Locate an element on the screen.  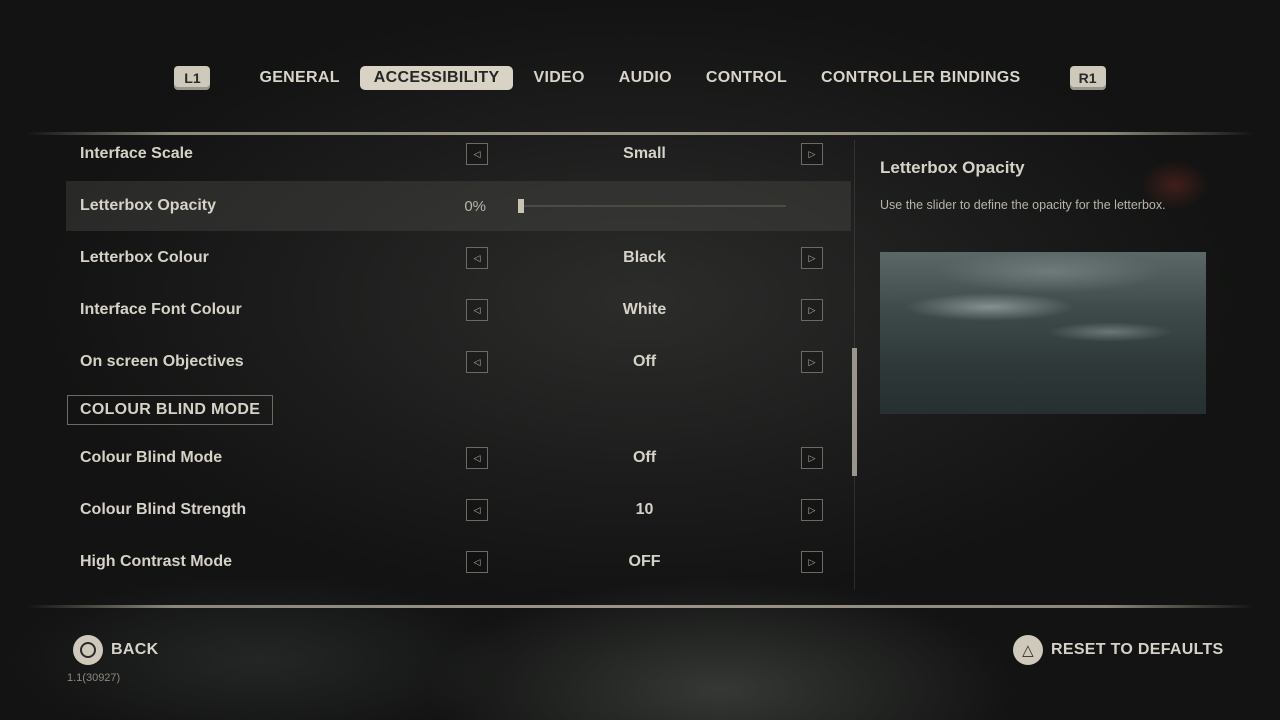
reset-to-defaults-button: △ RESET TO DEFAULTS is located at coordinates (1118, 650).